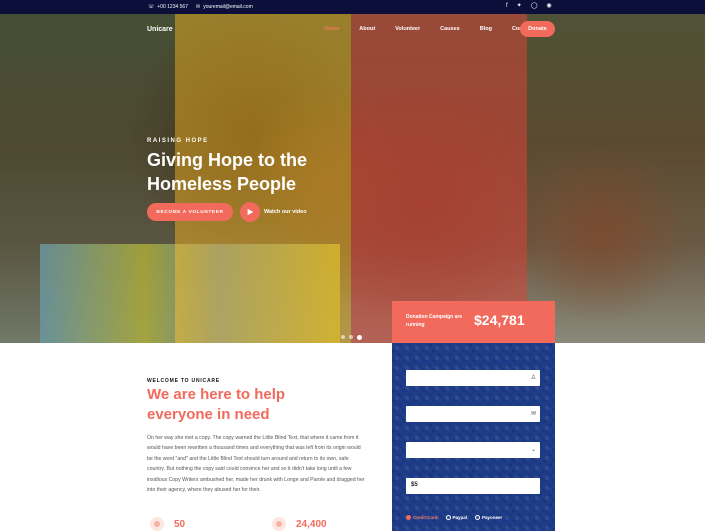 The width and height of the screenshot is (705, 531). What do you see at coordinates (473, 486) in the screenshot?
I see `amount-field: $5` at bounding box center [473, 486].